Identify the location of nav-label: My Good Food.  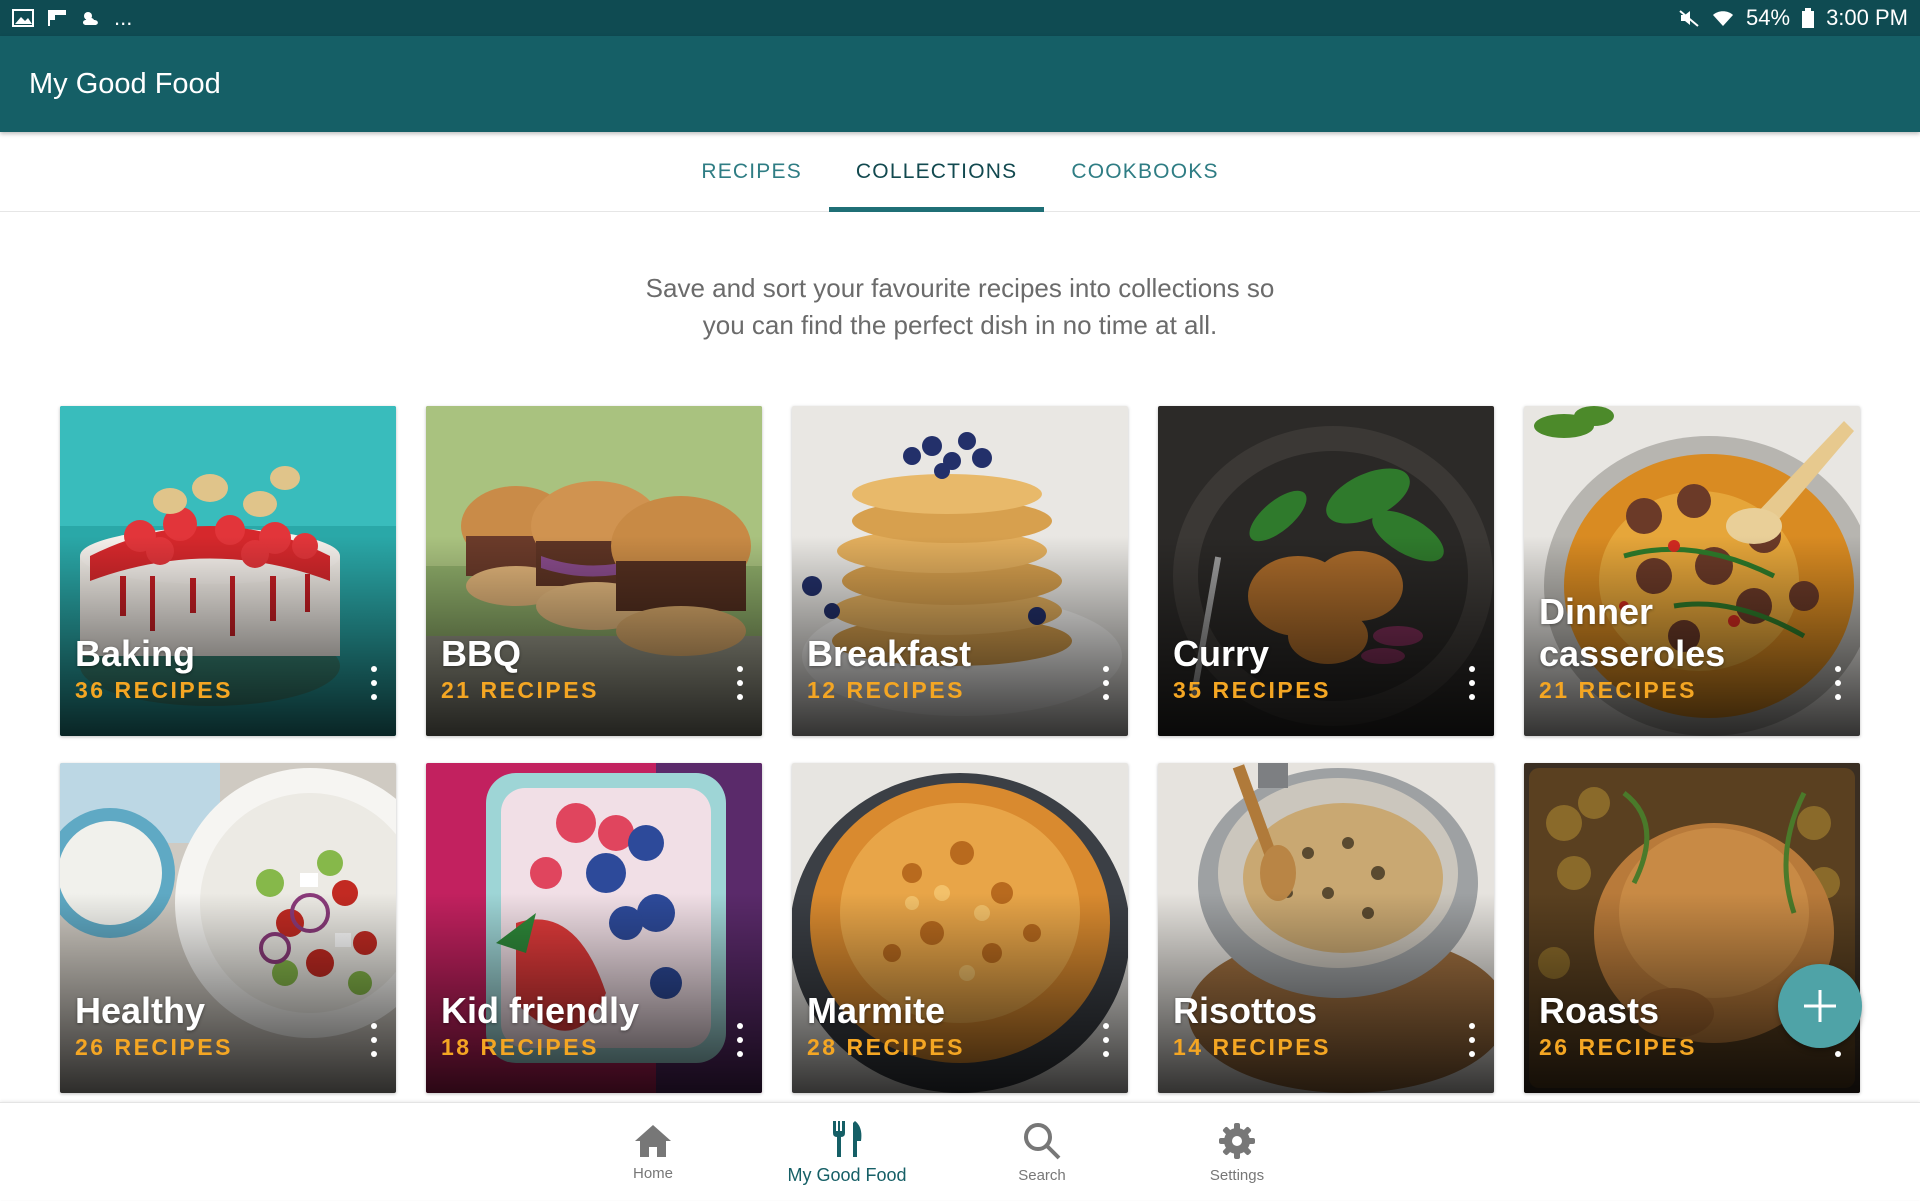
(847, 1174).